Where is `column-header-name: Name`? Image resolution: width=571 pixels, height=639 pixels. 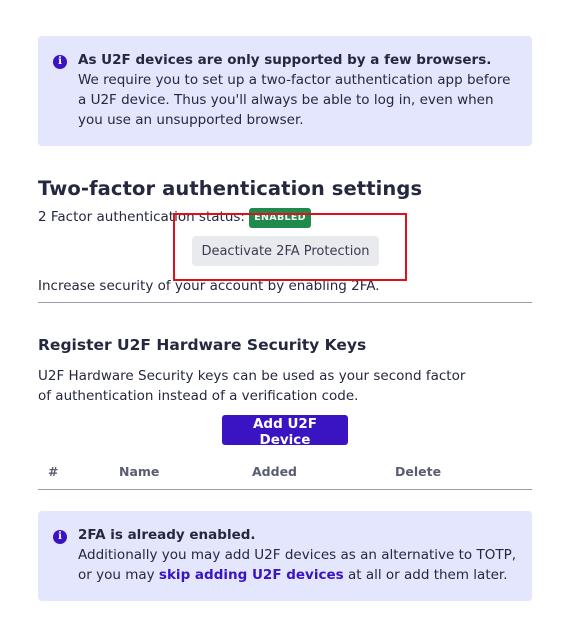
column-header-name: Name is located at coordinates (139, 471).